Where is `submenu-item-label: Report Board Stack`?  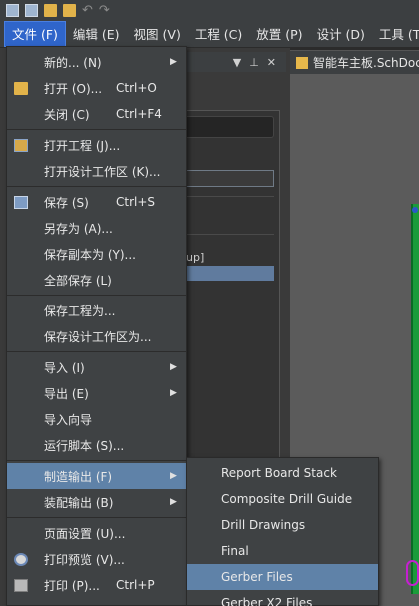
submenu-item-label: Report Board Stack is located at coordinates (279, 473).